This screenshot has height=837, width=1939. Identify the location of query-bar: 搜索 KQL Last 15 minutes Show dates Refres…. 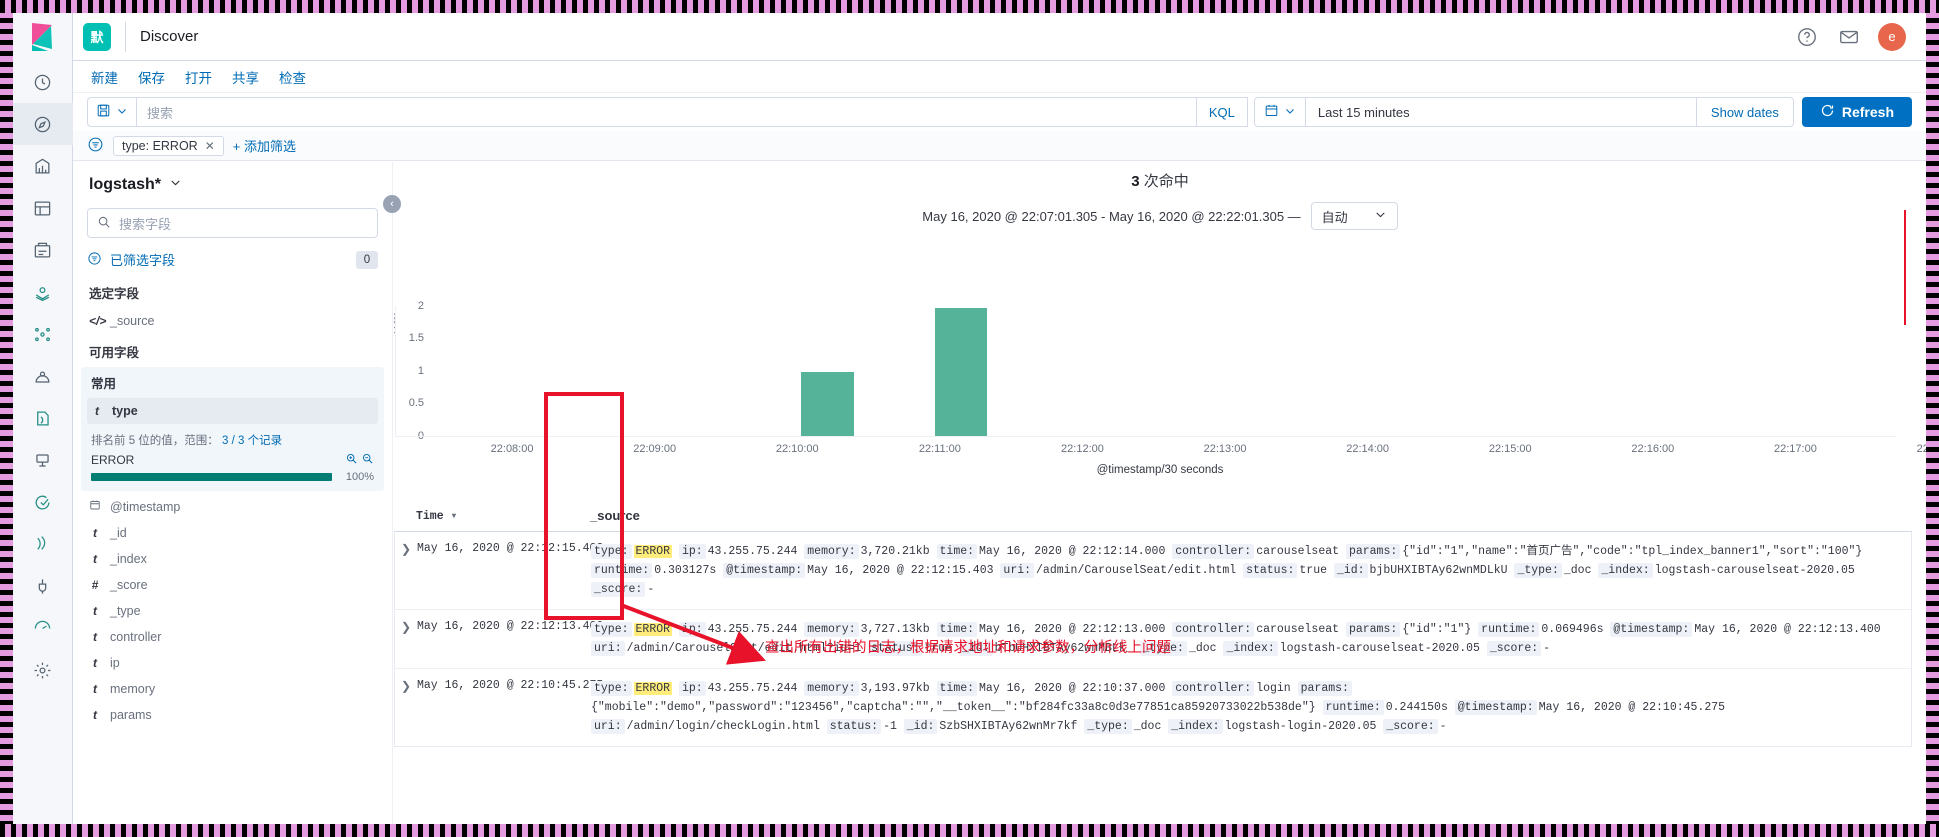
(999, 112).